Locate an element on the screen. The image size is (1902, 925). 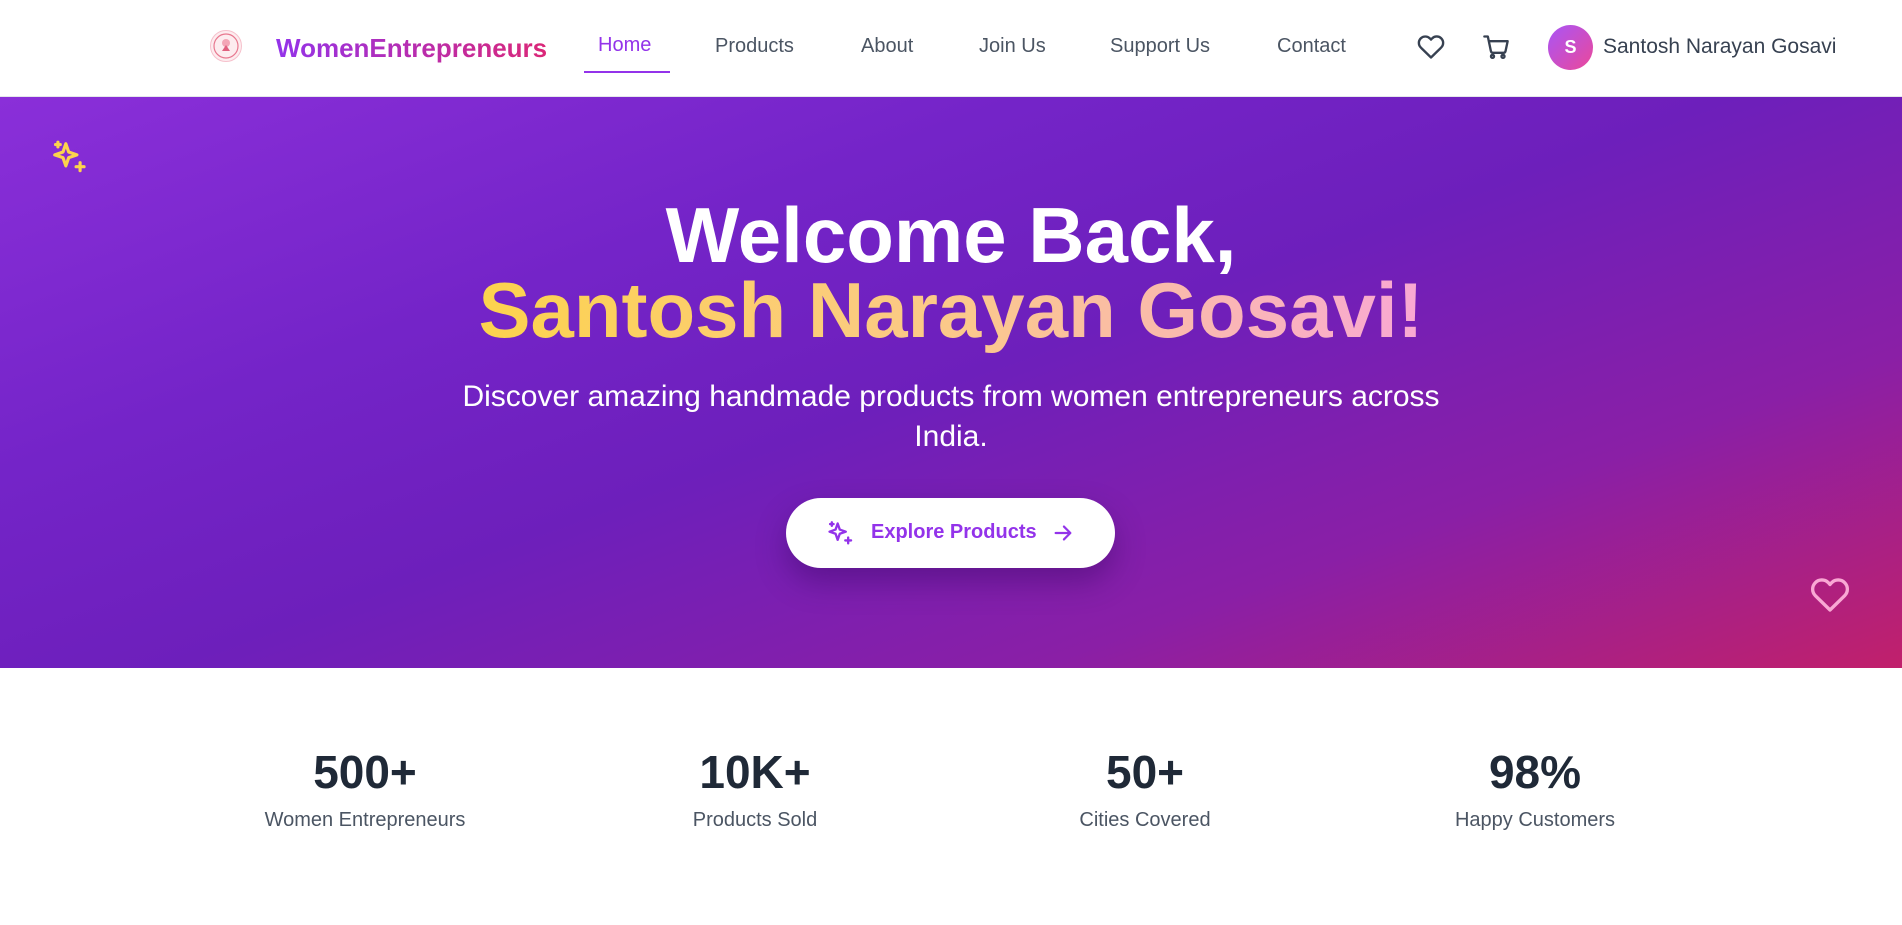
brand-logo is located at coordinates (226, 46).